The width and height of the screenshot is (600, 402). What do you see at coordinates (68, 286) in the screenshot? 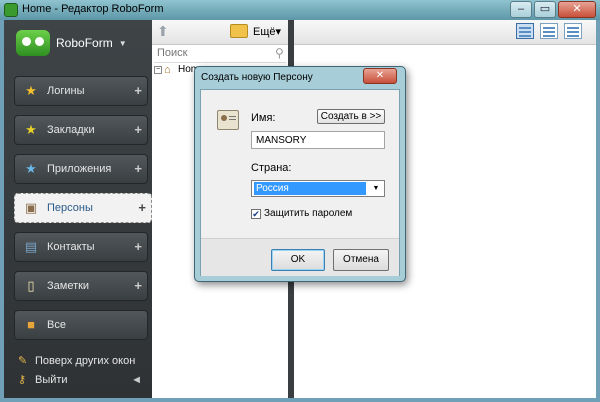
I see `sidebar-item-label: Заметки` at bounding box center [68, 286].